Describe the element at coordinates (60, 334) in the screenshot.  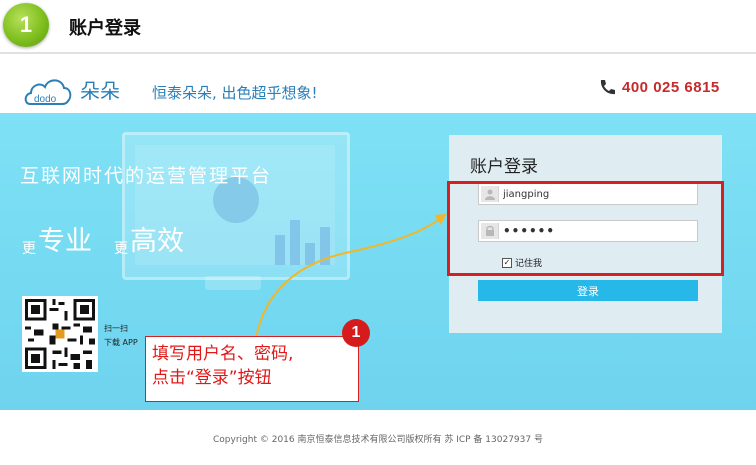
I see `qr-code` at that location.